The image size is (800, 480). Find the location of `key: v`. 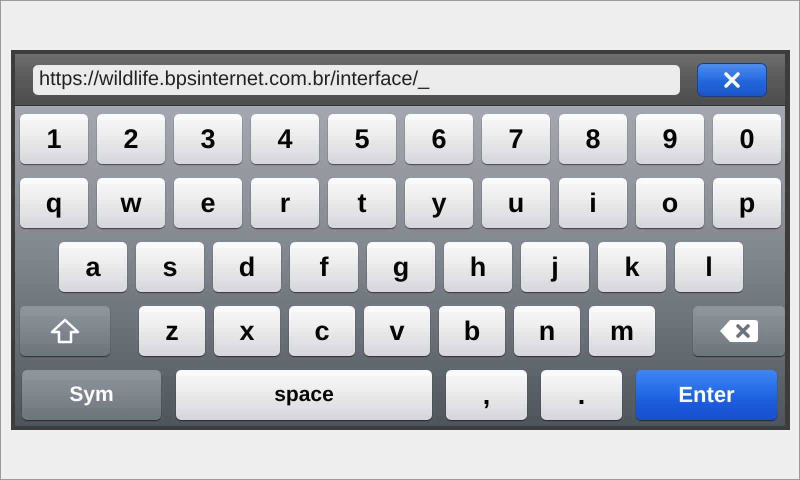

key: v is located at coordinates (397, 331).